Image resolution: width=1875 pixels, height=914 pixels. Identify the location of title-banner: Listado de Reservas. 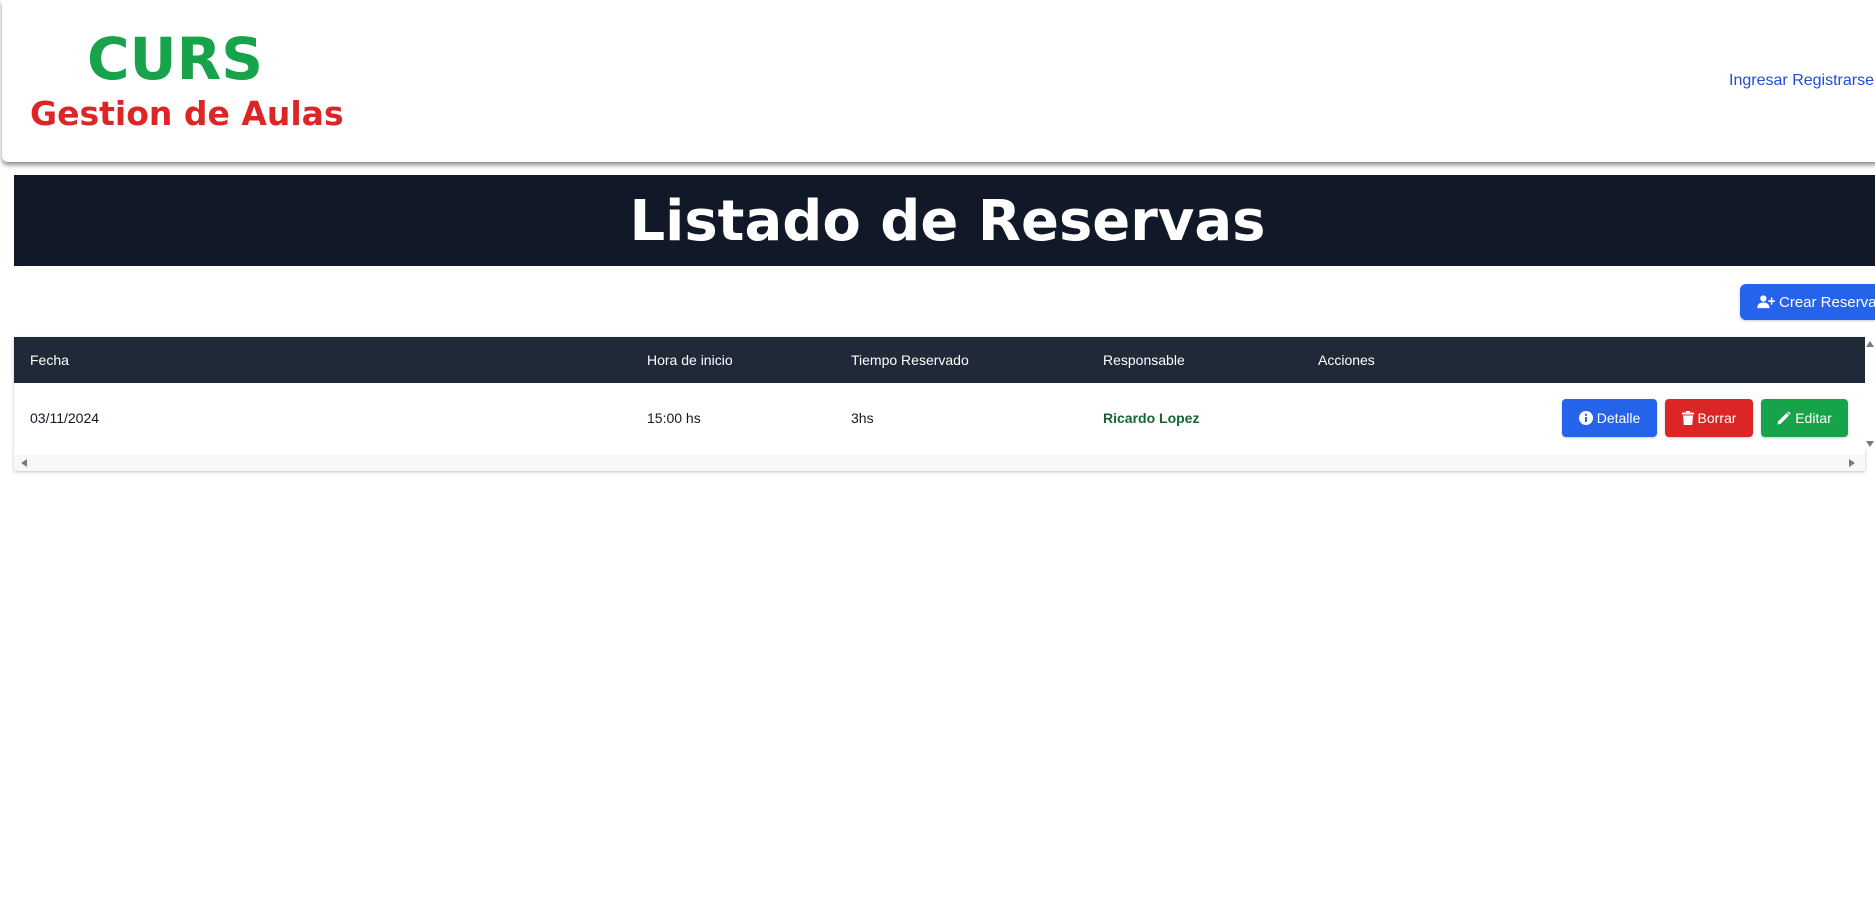
(944, 220).